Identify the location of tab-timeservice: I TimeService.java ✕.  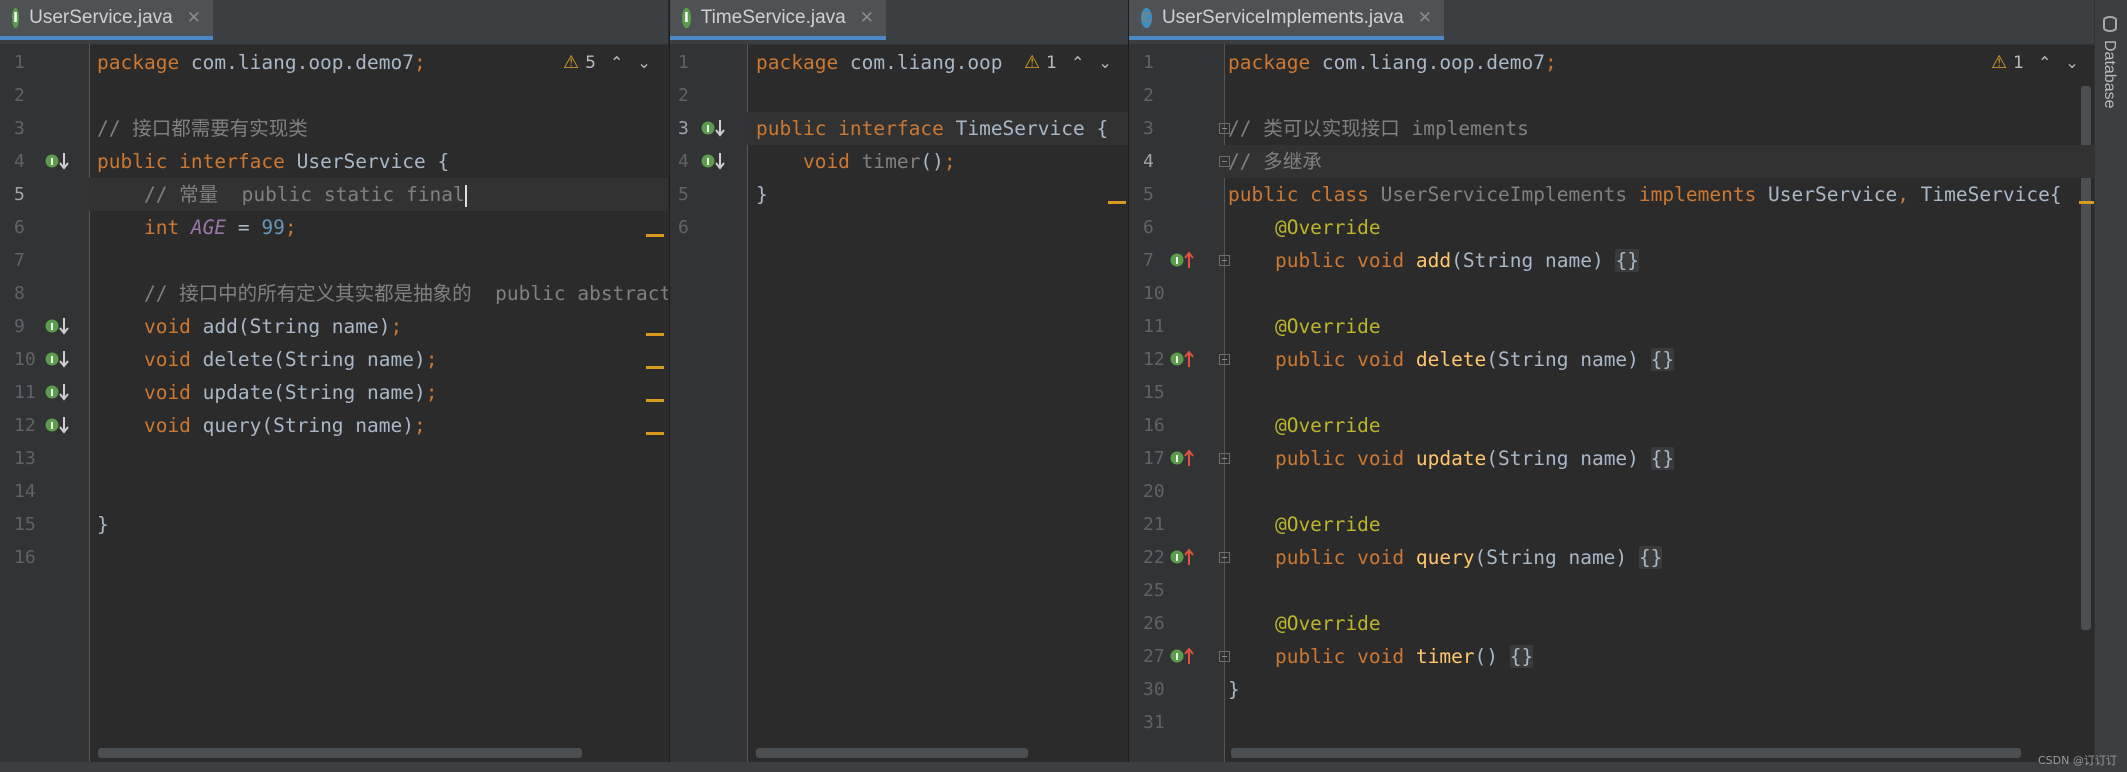
(778, 20).